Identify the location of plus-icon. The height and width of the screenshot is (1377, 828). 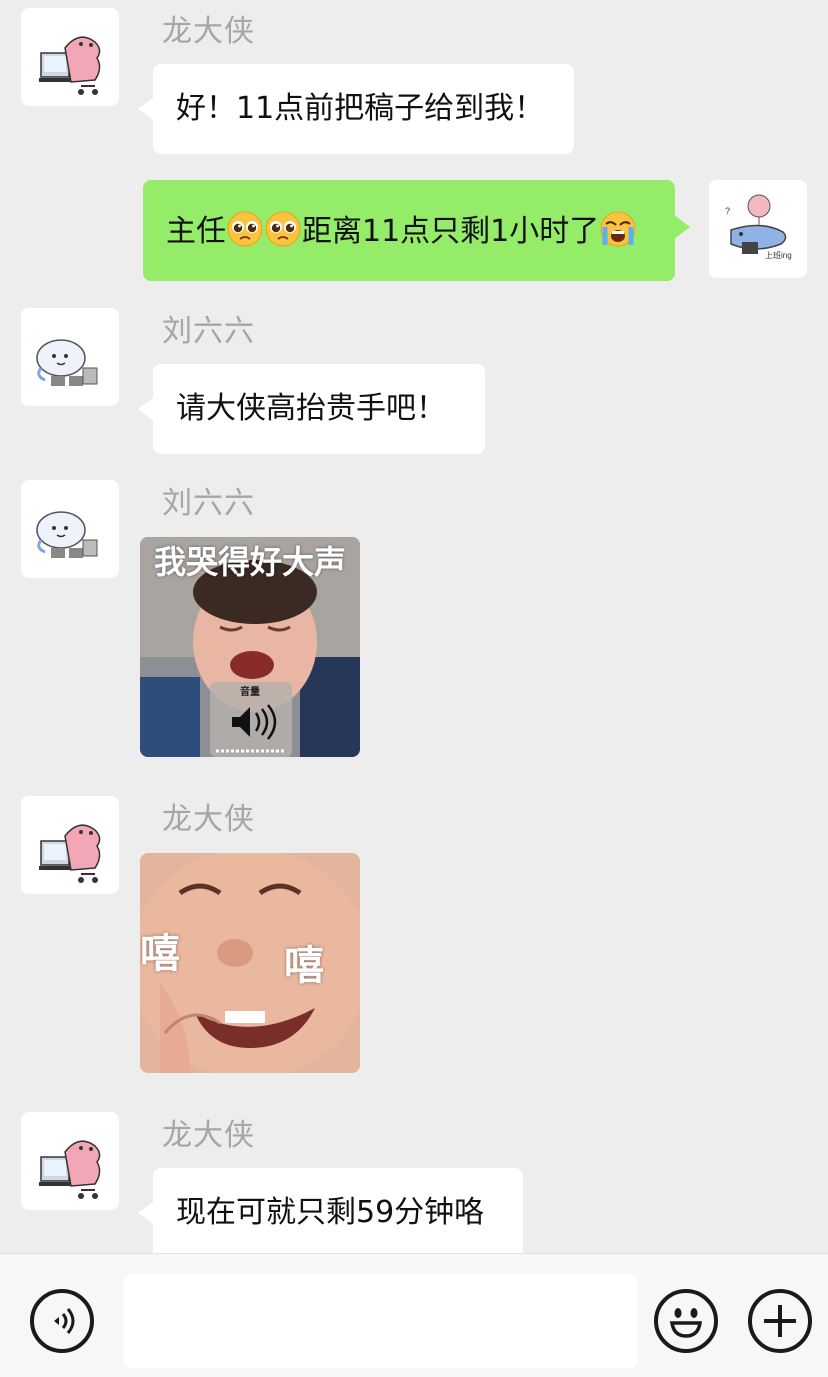
(780, 1321).